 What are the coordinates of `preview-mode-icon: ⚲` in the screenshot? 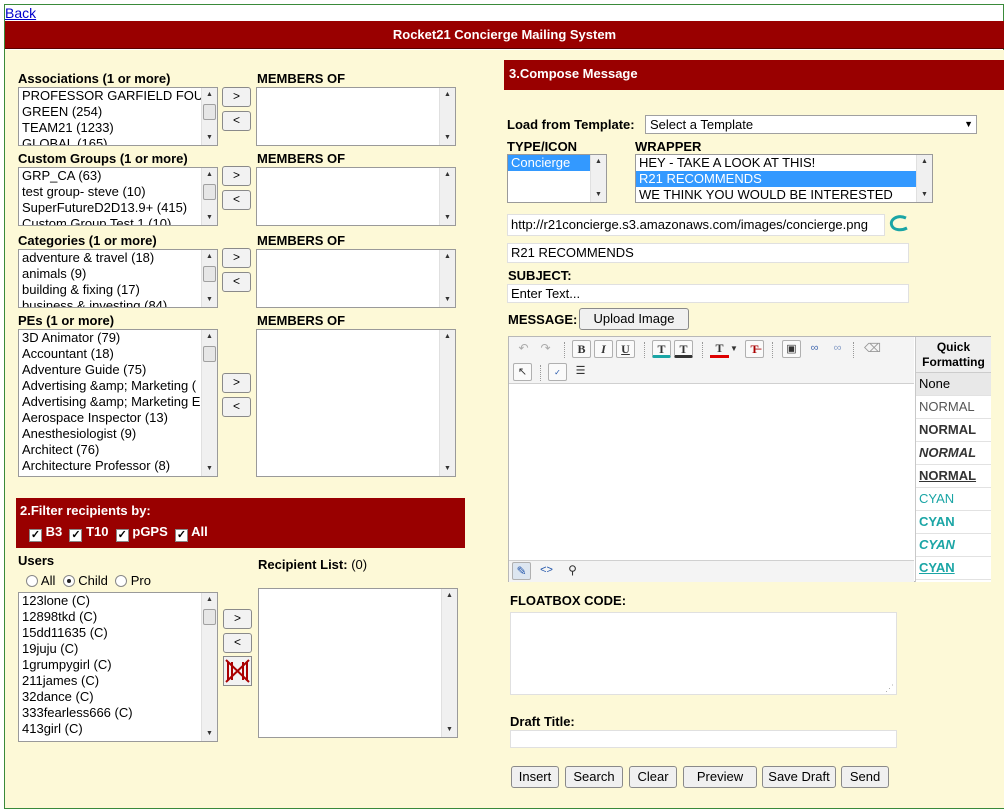 It's located at (572, 571).